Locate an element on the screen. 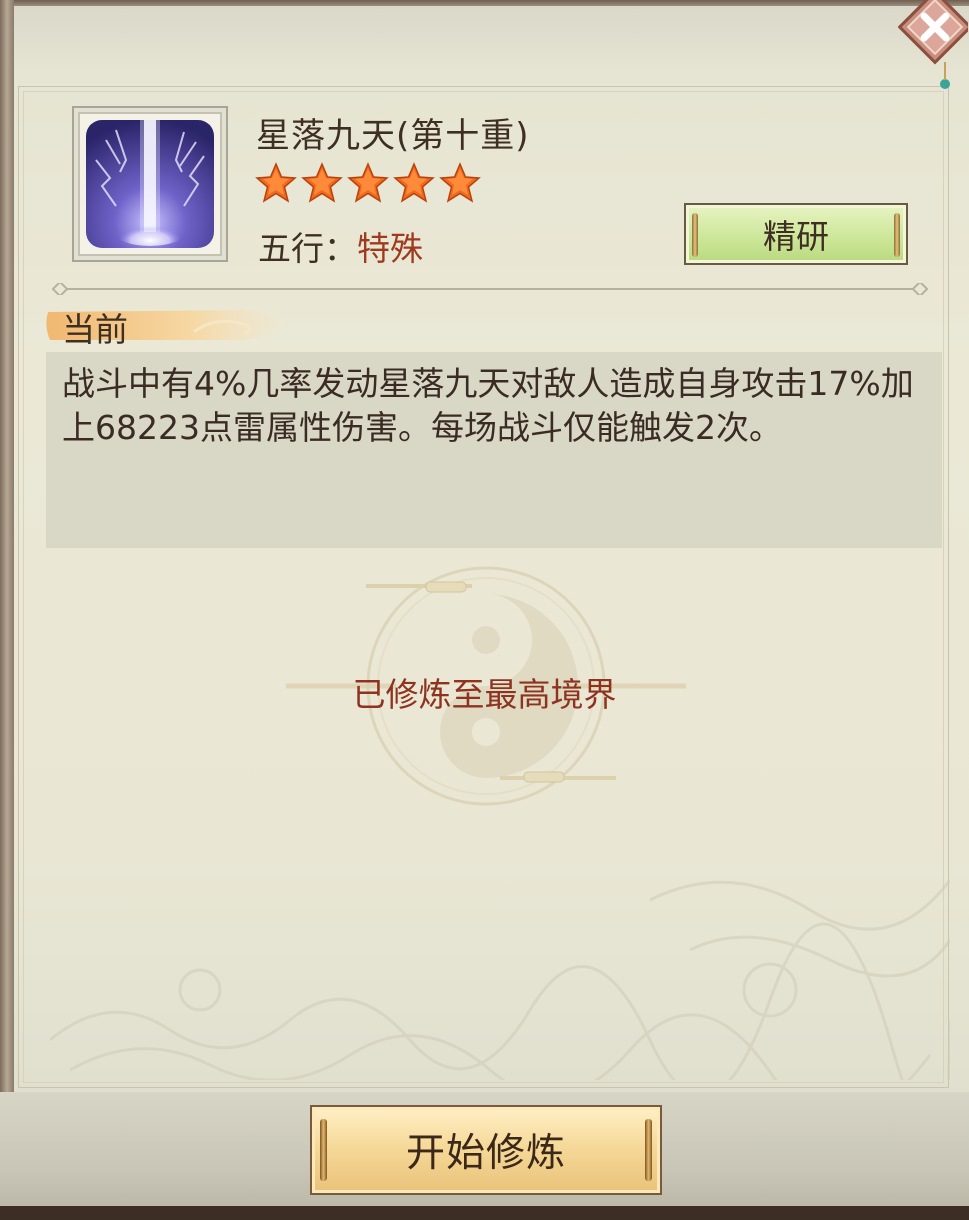  skill-icon-frame is located at coordinates (150, 184).